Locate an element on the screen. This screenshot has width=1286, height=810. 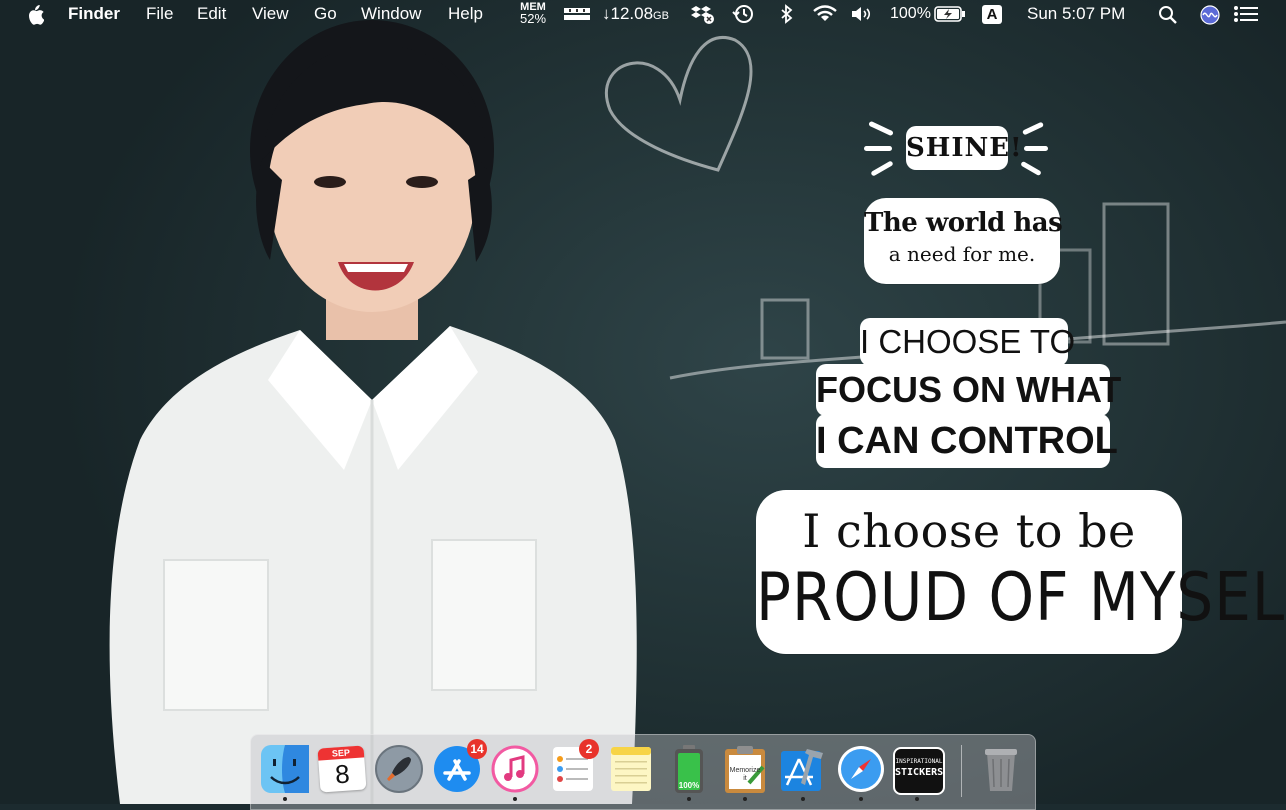
sticker-shine: SHINE! is located at coordinates (957, 148).